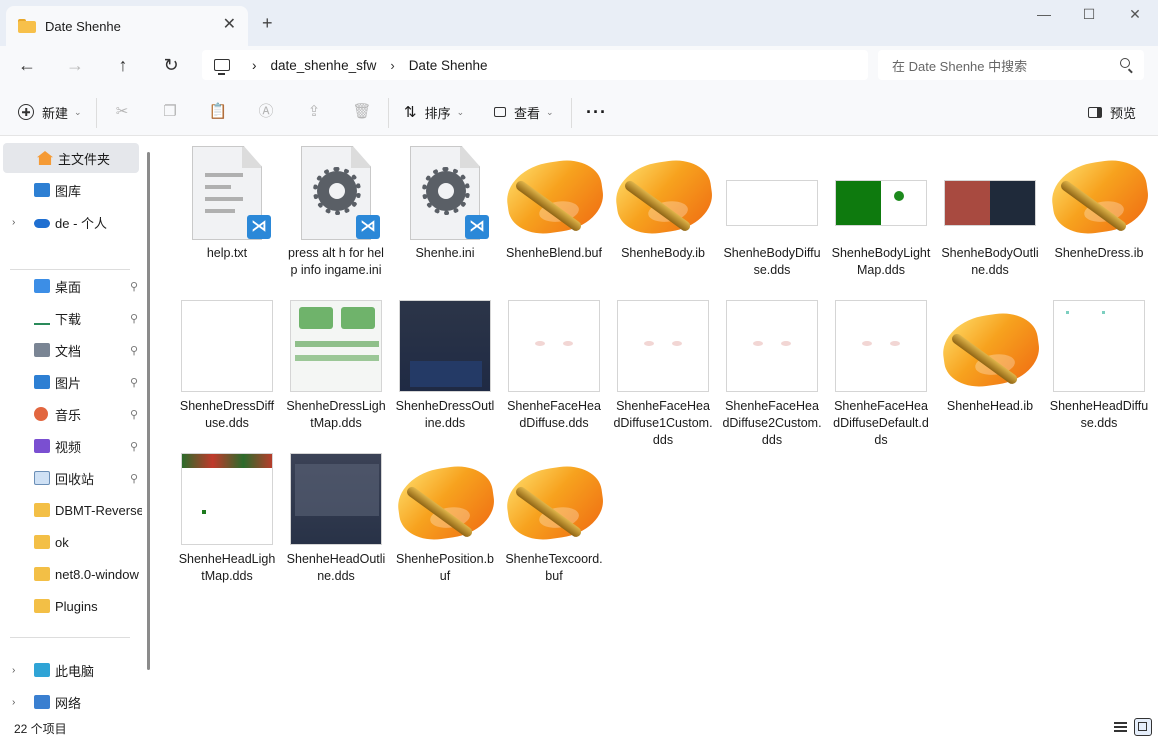  I want to click on file-item: ShenheDress.ib, so click(1100, 203).